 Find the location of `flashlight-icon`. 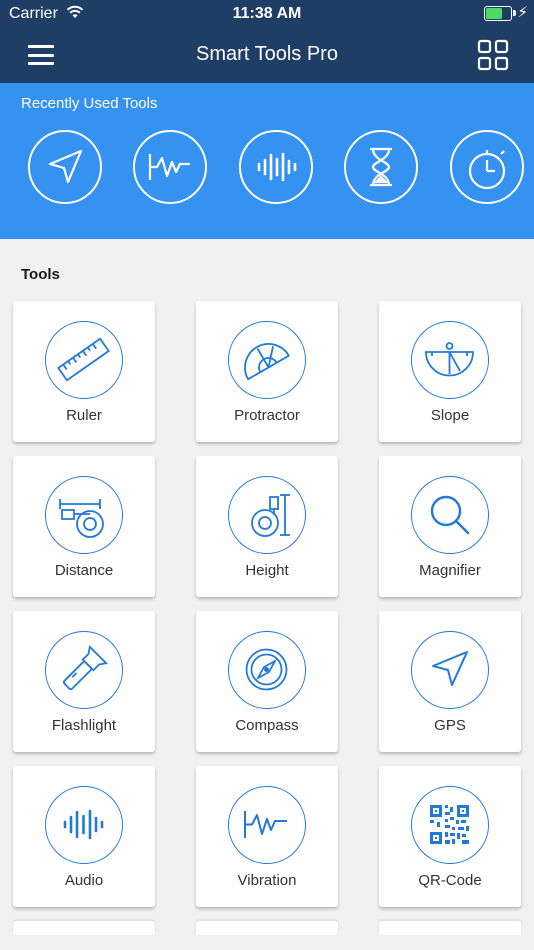

flashlight-icon is located at coordinates (85, 668).